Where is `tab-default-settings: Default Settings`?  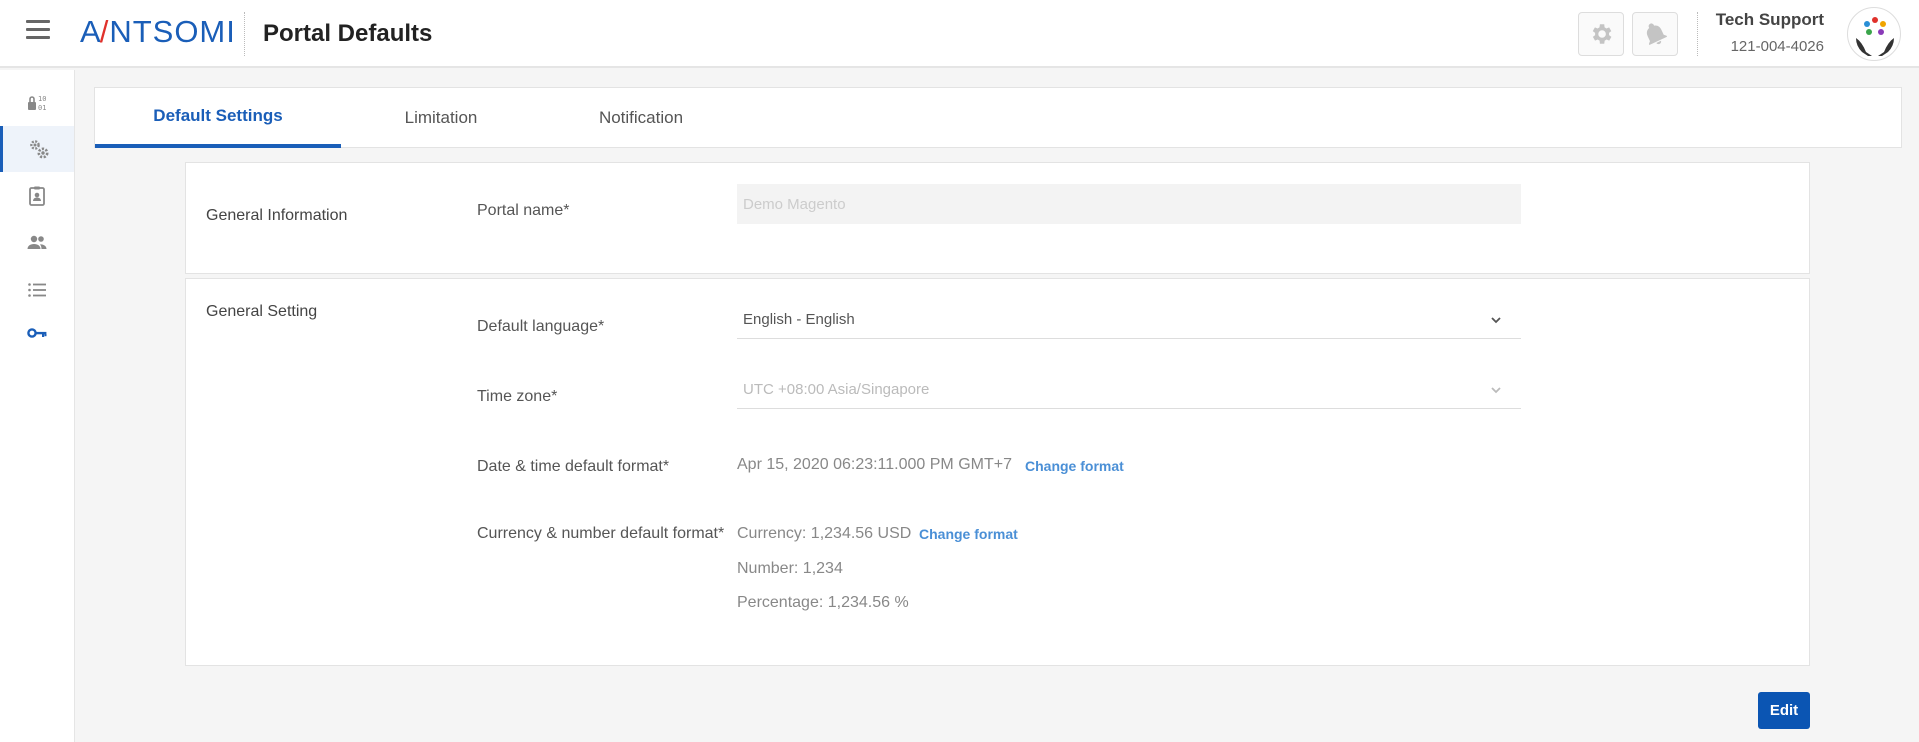
tab-default-settings: Default Settings is located at coordinates (218, 118).